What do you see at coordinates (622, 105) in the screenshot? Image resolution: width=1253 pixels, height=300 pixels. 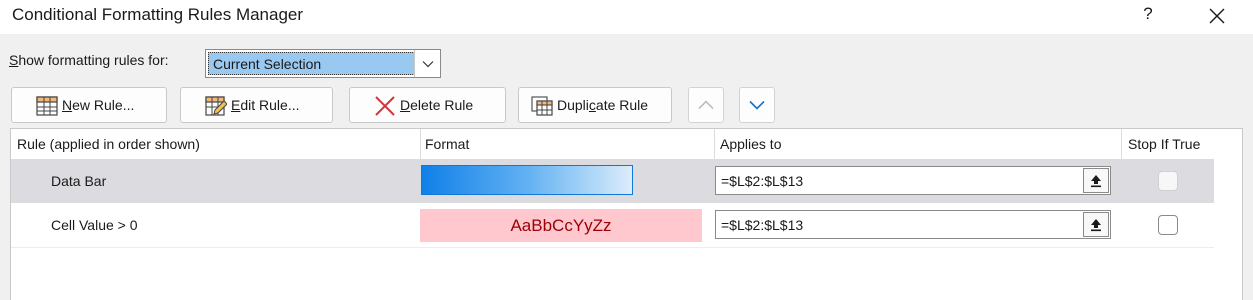 I see `duplicate-rule-label-text: ate Rule` at bounding box center [622, 105].